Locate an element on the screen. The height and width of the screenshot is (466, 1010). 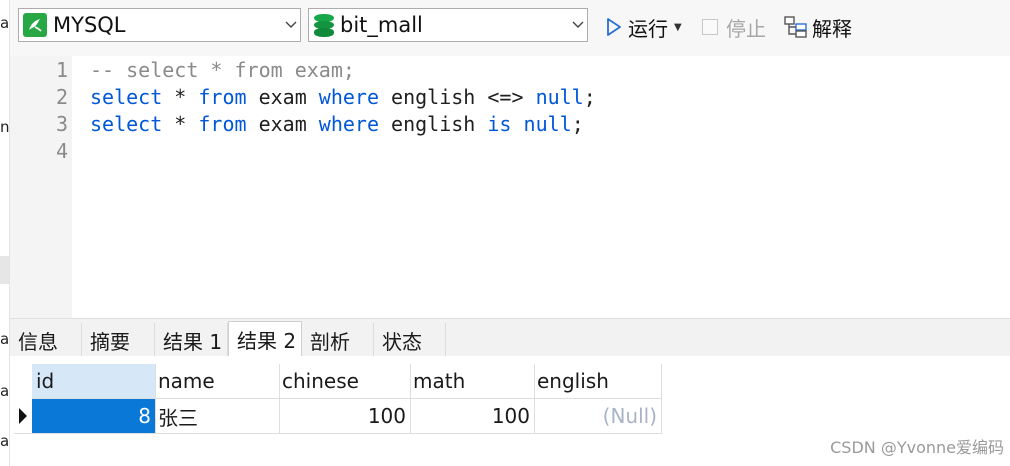
sql-comment: -- select * from exam; is located at coordinates (222, 70).